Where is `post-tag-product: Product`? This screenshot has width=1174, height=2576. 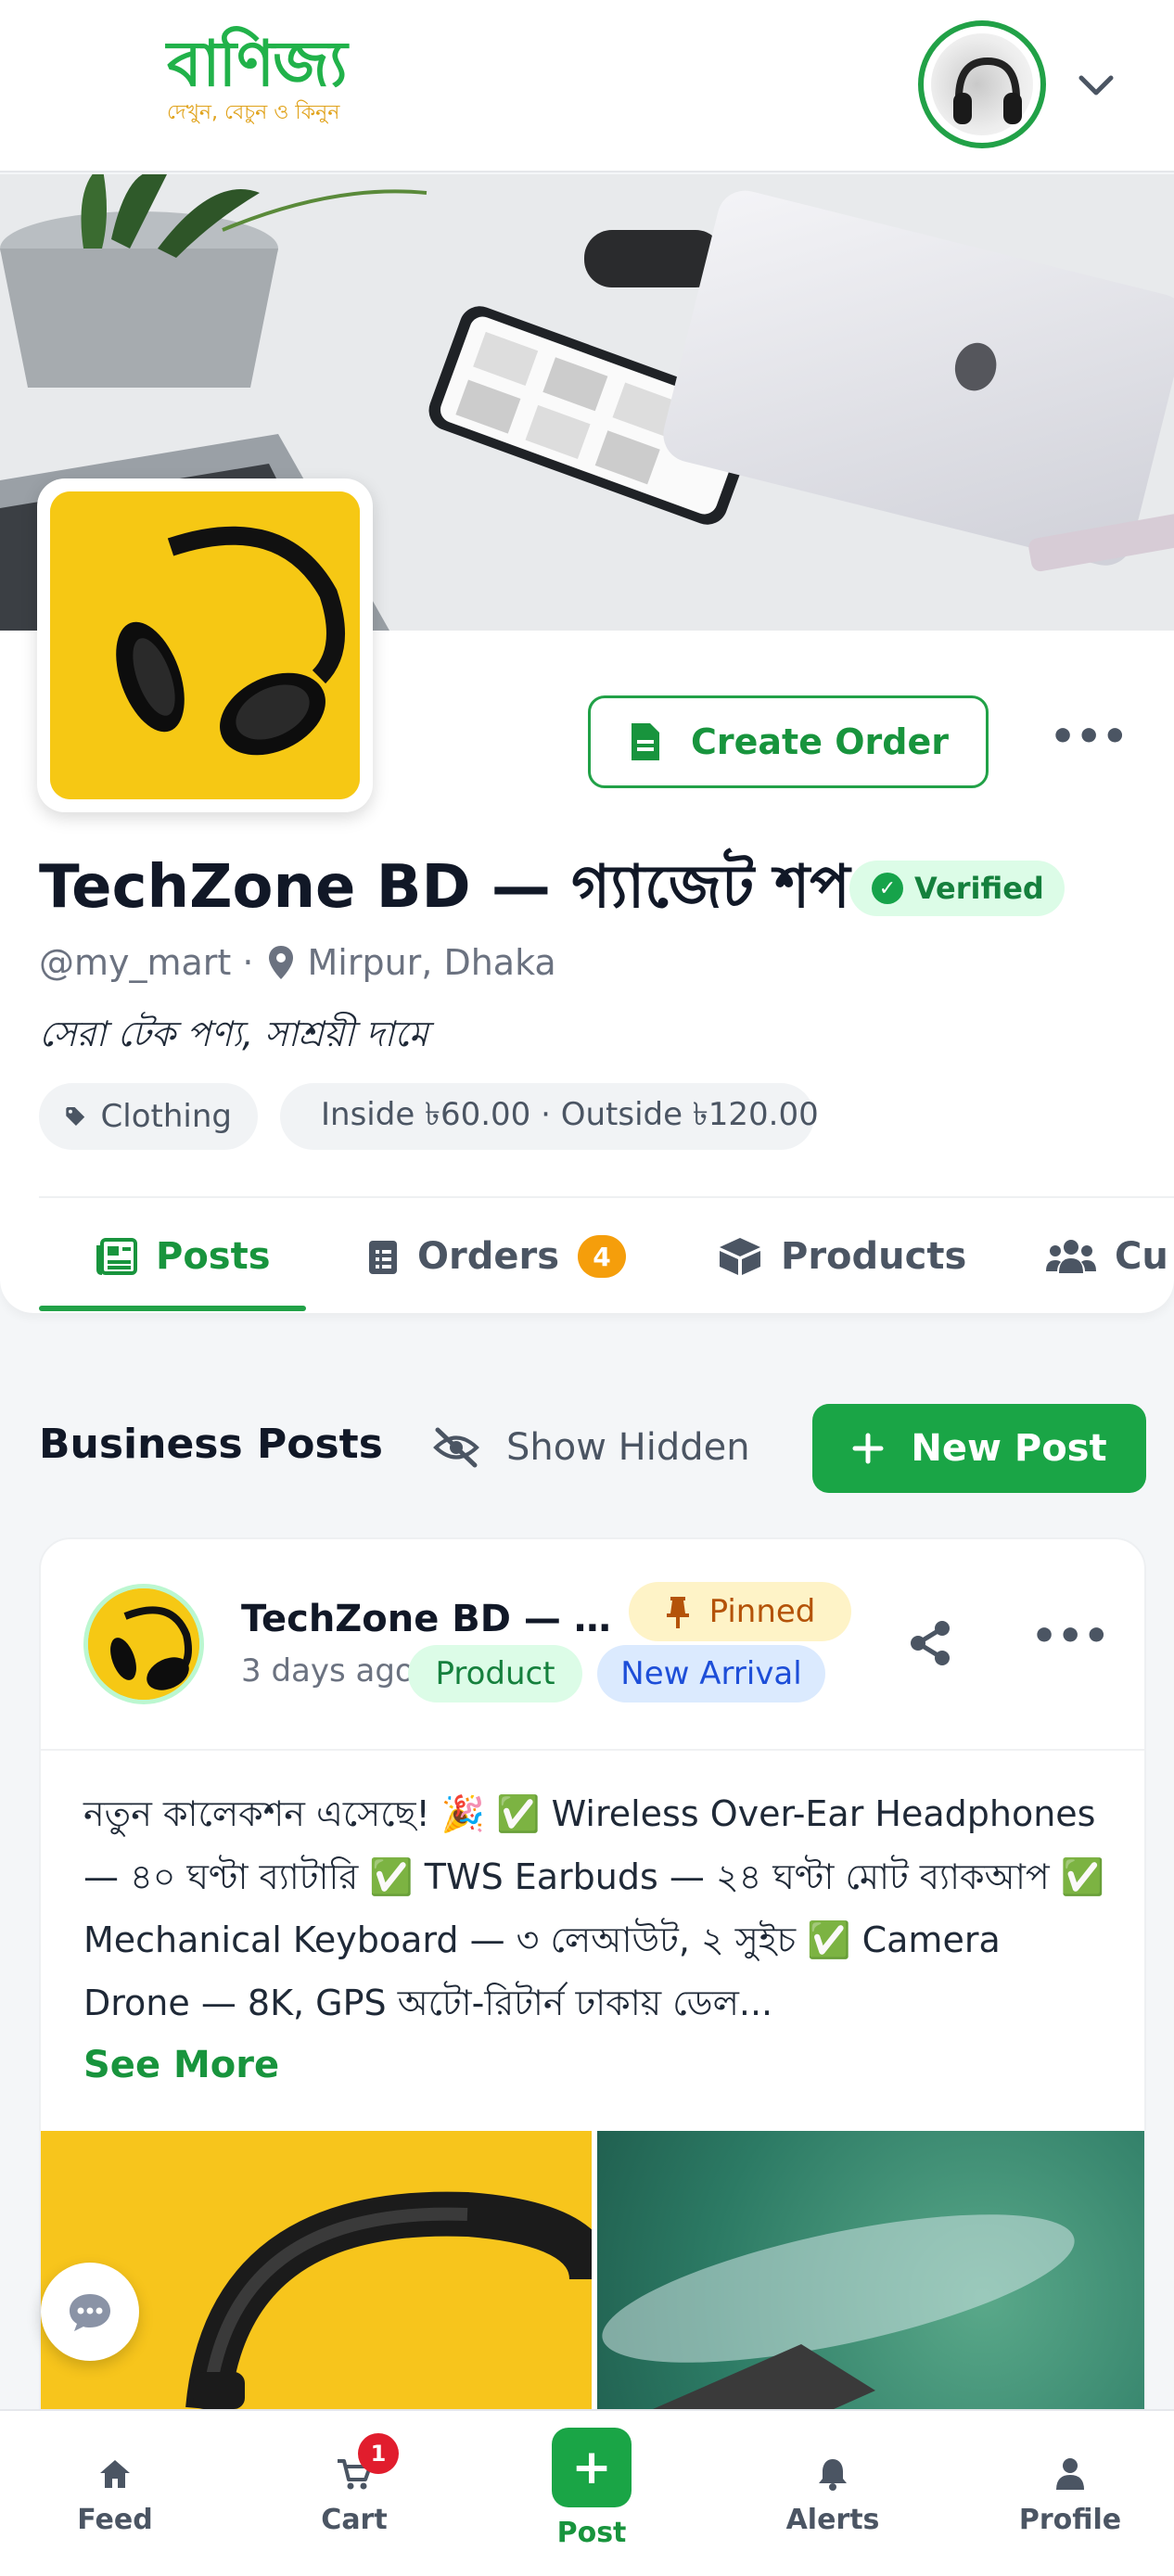 post-tag-product: Product is located at coordinates (495, 1673).